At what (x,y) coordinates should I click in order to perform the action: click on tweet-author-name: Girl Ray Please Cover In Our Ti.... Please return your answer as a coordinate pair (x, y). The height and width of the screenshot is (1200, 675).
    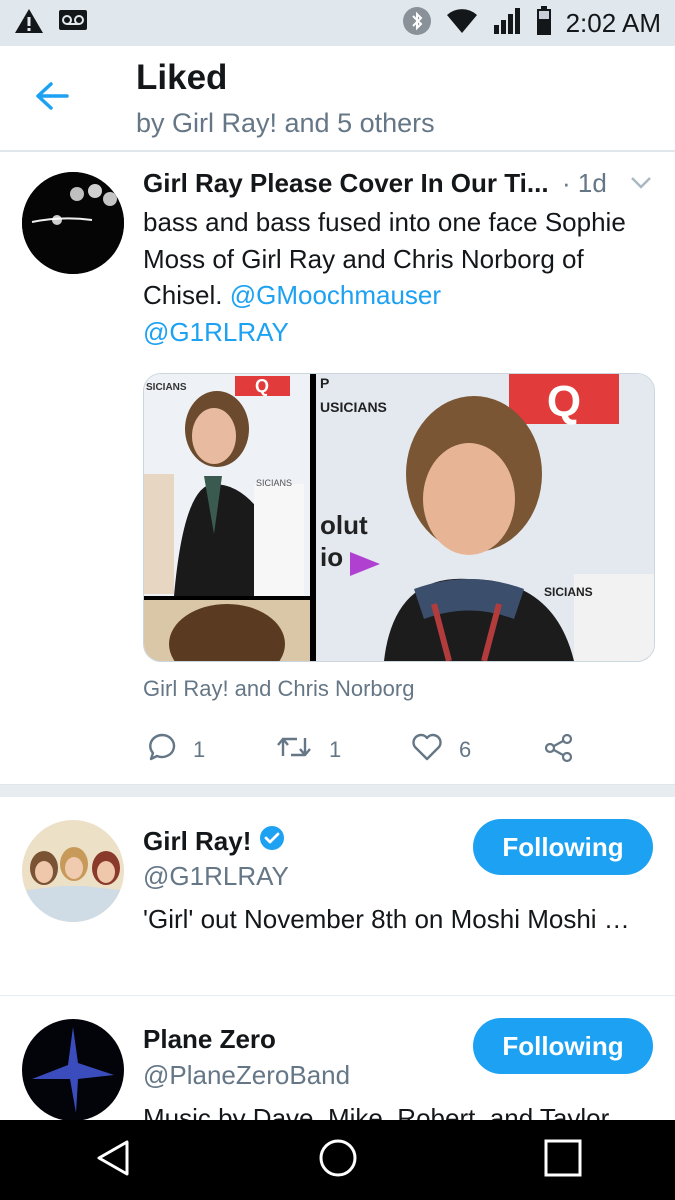
    Looking at the image, I should click on (346, 183).